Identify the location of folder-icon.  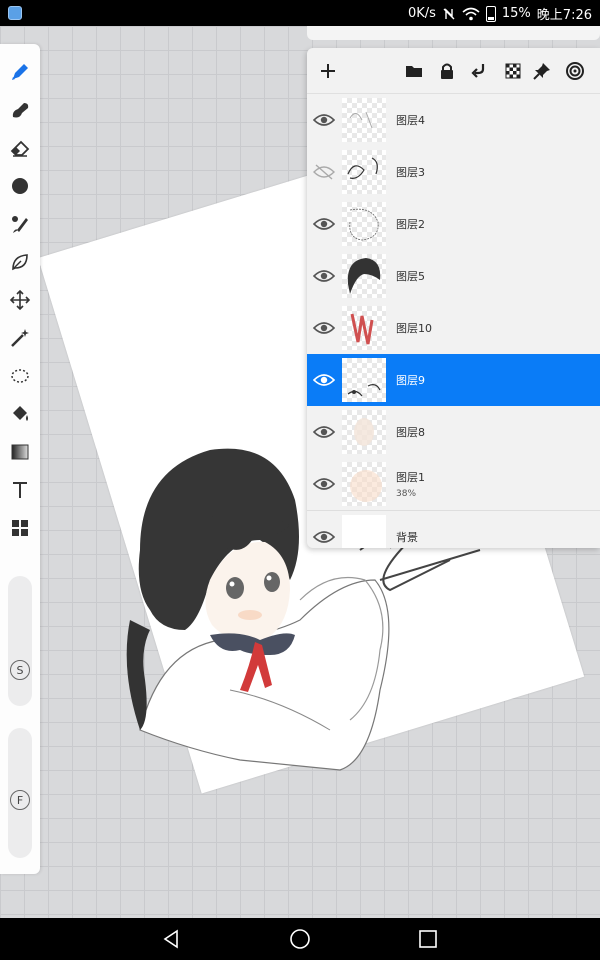
(414, 71).